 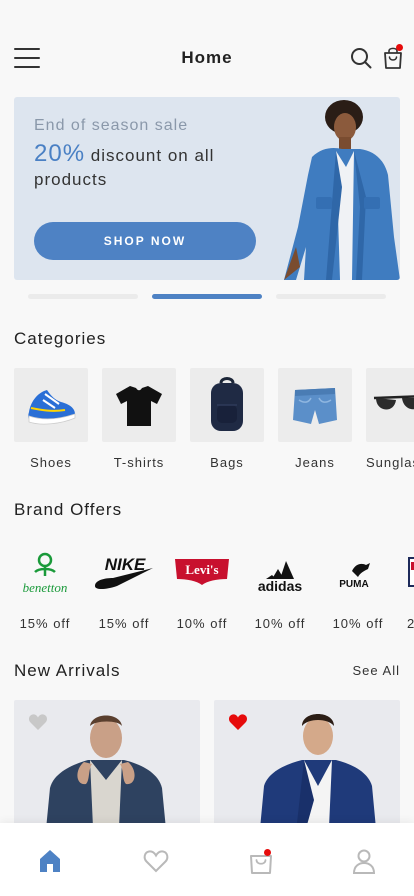 What do you see at coordinates (67, 670) in the screenshot?
I see `new-arrivals-title: New Arrivals` at bounding box center [67, 670].